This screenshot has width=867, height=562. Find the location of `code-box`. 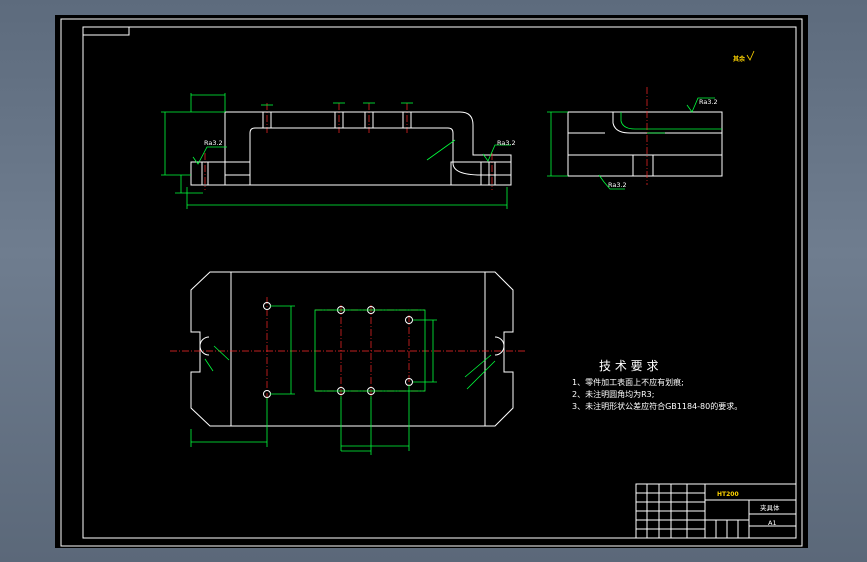

code-box is located at coordinates (106, 31).